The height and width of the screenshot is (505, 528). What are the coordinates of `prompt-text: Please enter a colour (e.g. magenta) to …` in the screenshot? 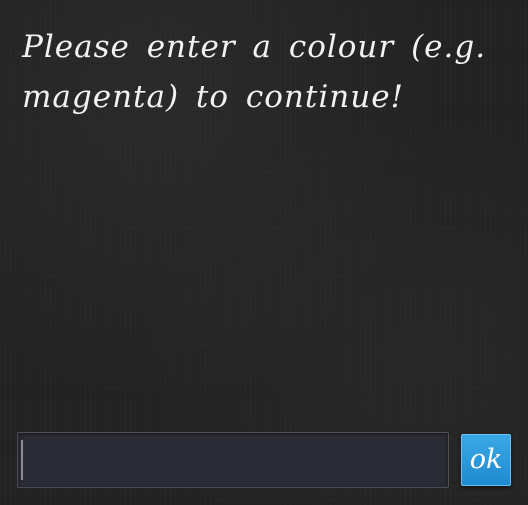 It's located at (254, 72).